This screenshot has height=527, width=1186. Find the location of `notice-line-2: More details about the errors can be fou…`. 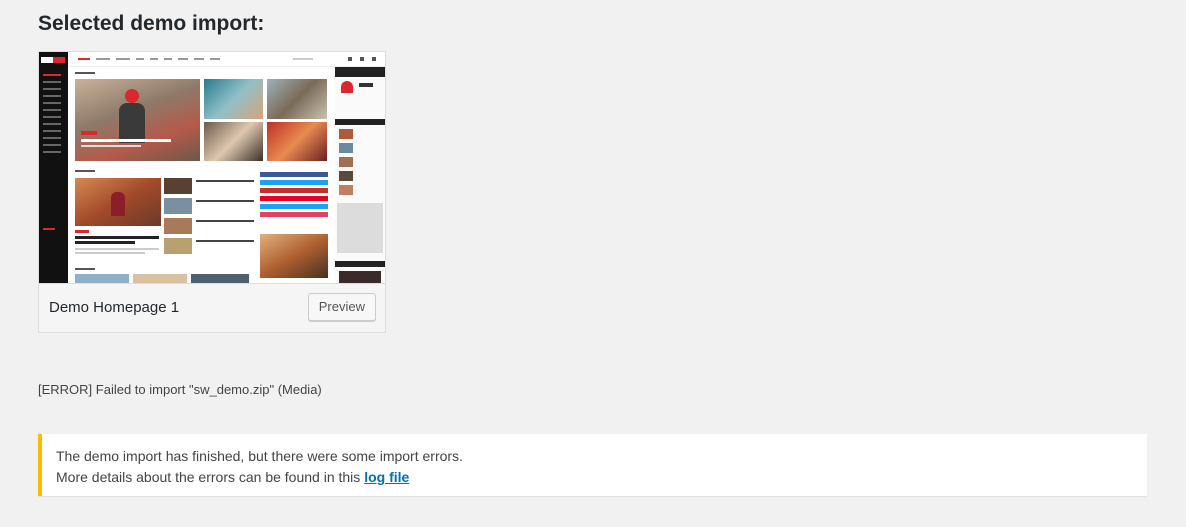

notice-line-2: More details about the errors can be fou… is located at coordinates (594, 477).